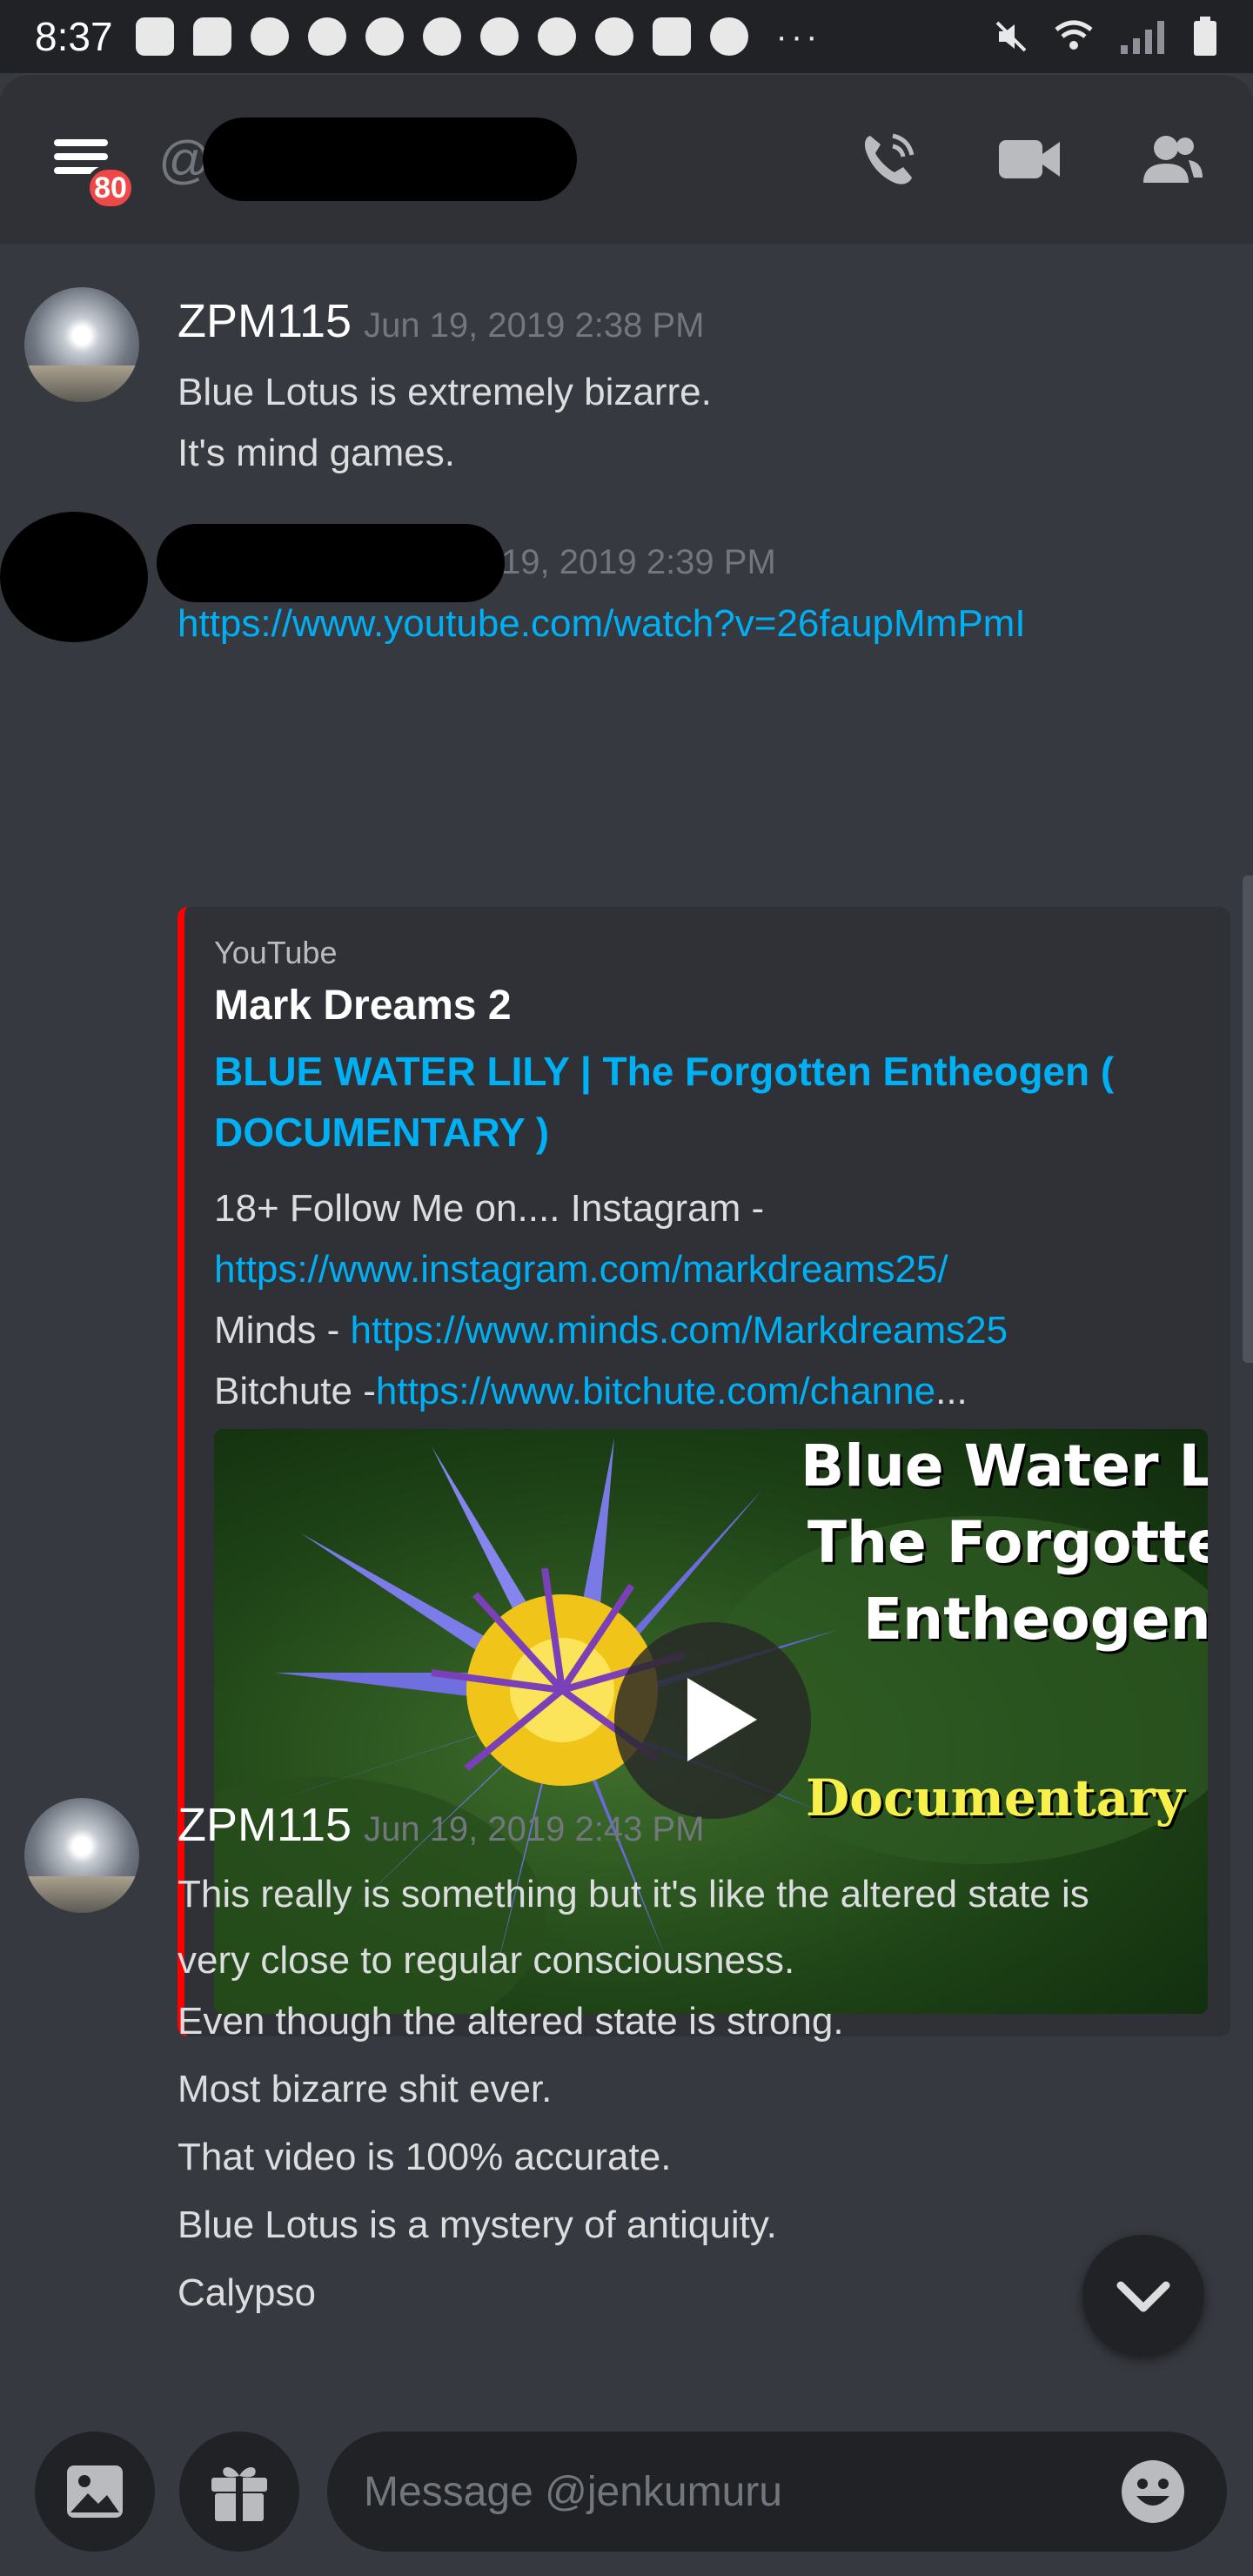 The height and width of the screenshot is (2576, 1253). I want to click on embed-author: Mark Dreams 2, so click(363, 1006).